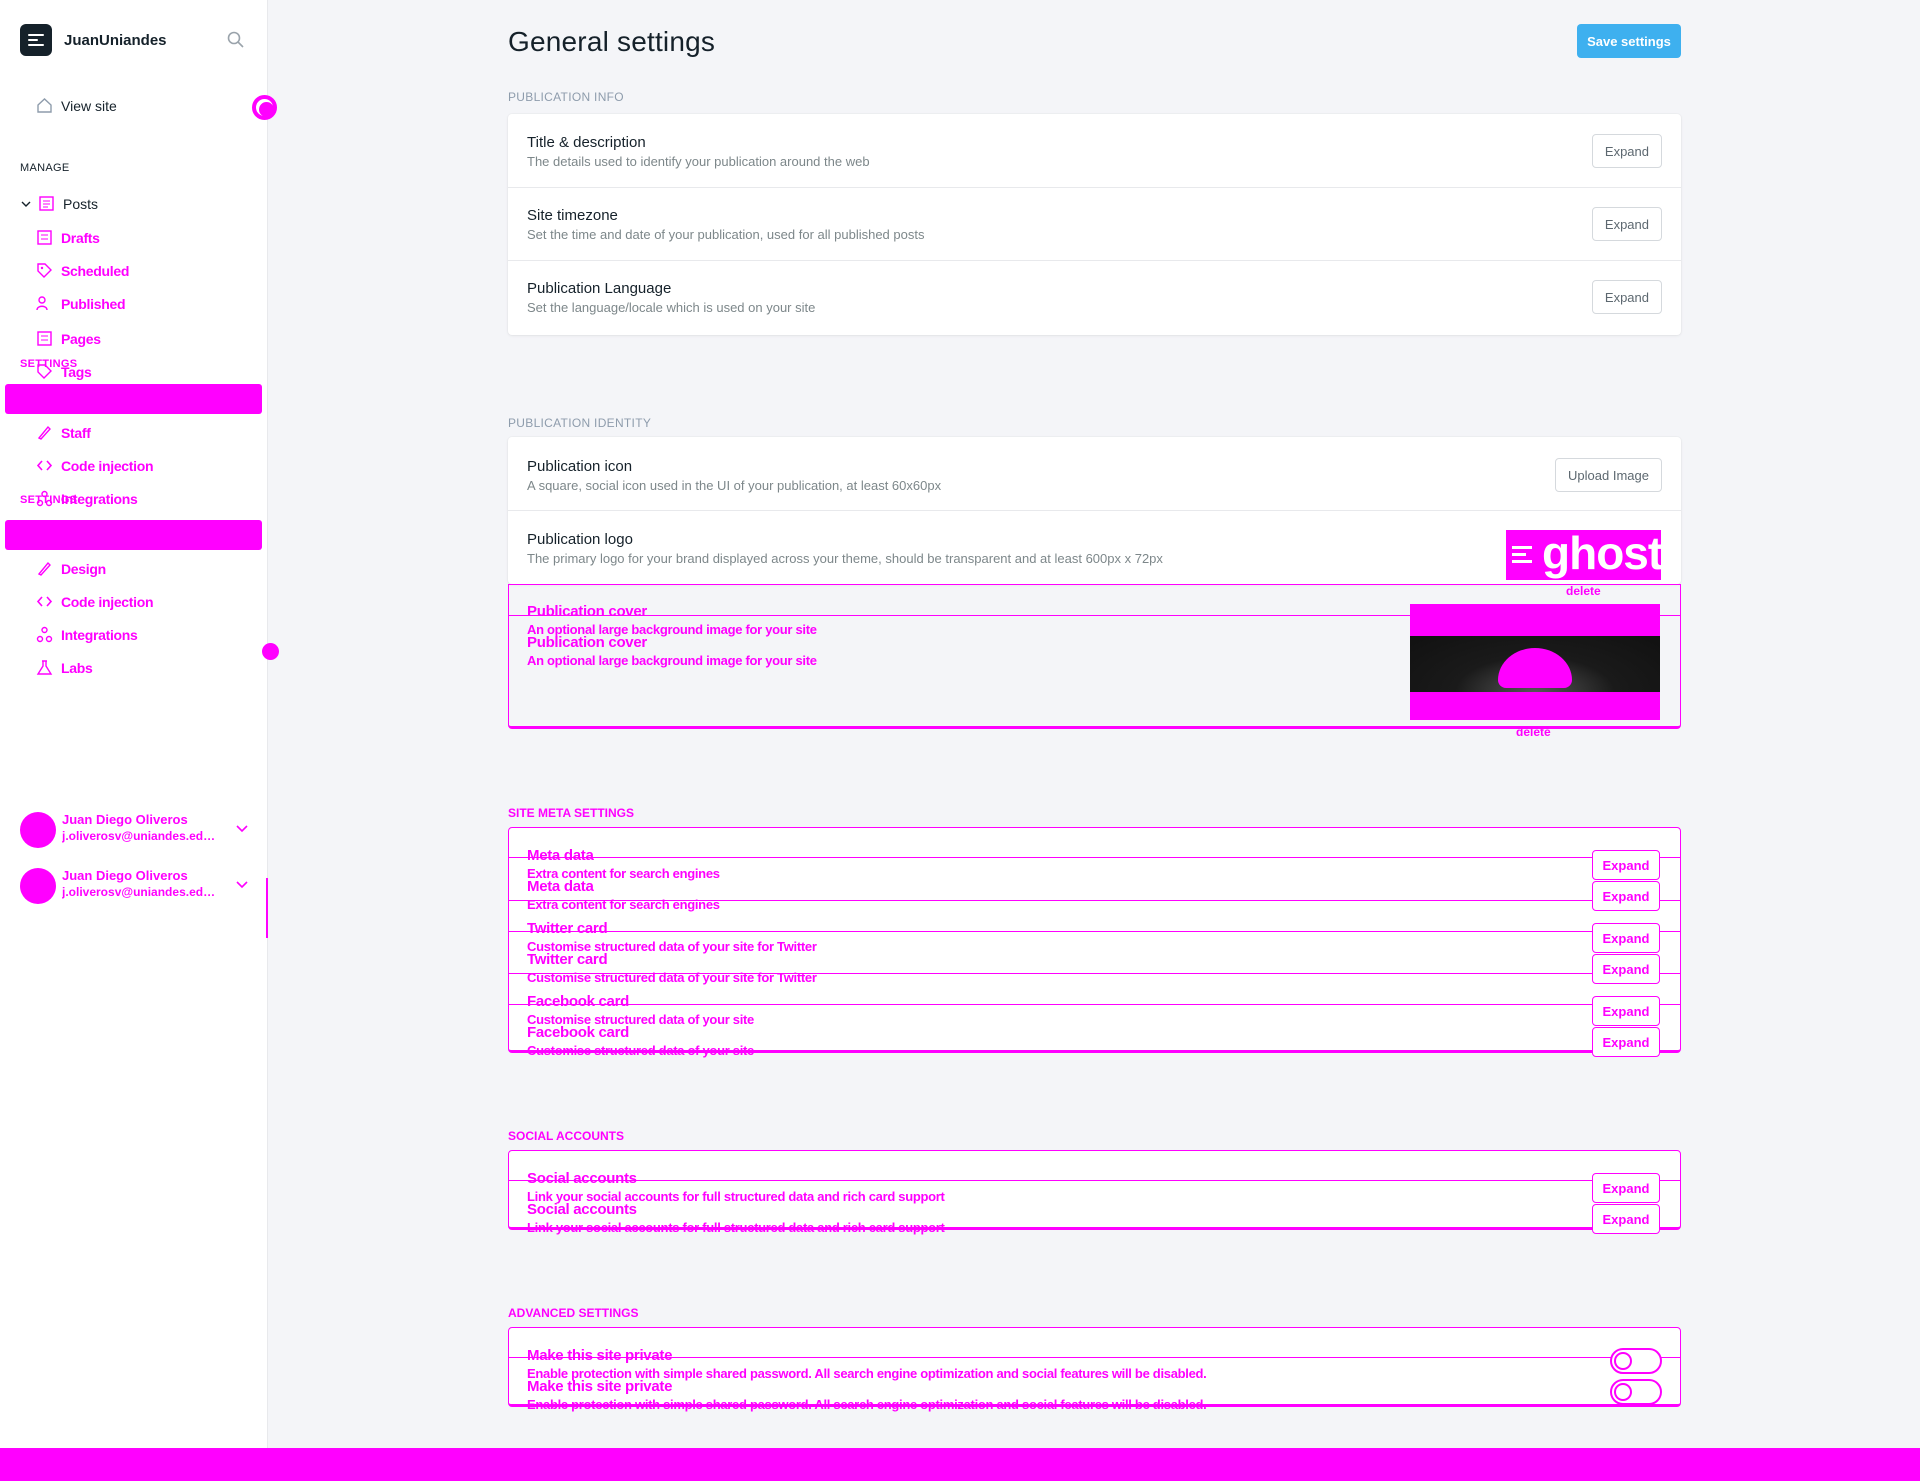 The height and width of the screenshot is (1481, 1920). I want to click on page-title: General settings, so click(612, 41).